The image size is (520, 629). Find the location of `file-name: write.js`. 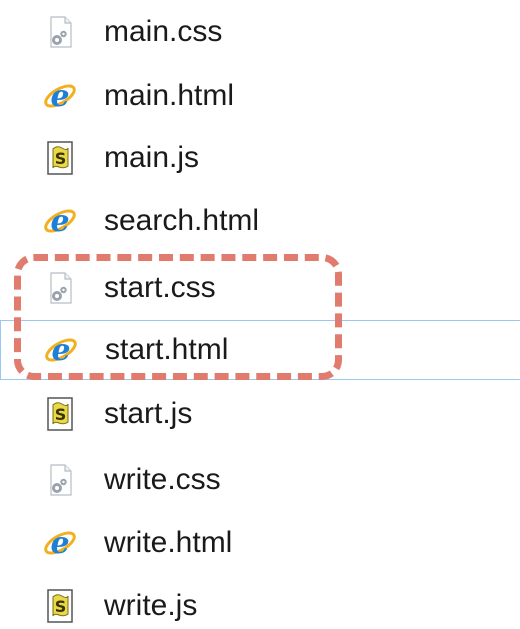

file-name: write.js is located at coordinates (151, 605).